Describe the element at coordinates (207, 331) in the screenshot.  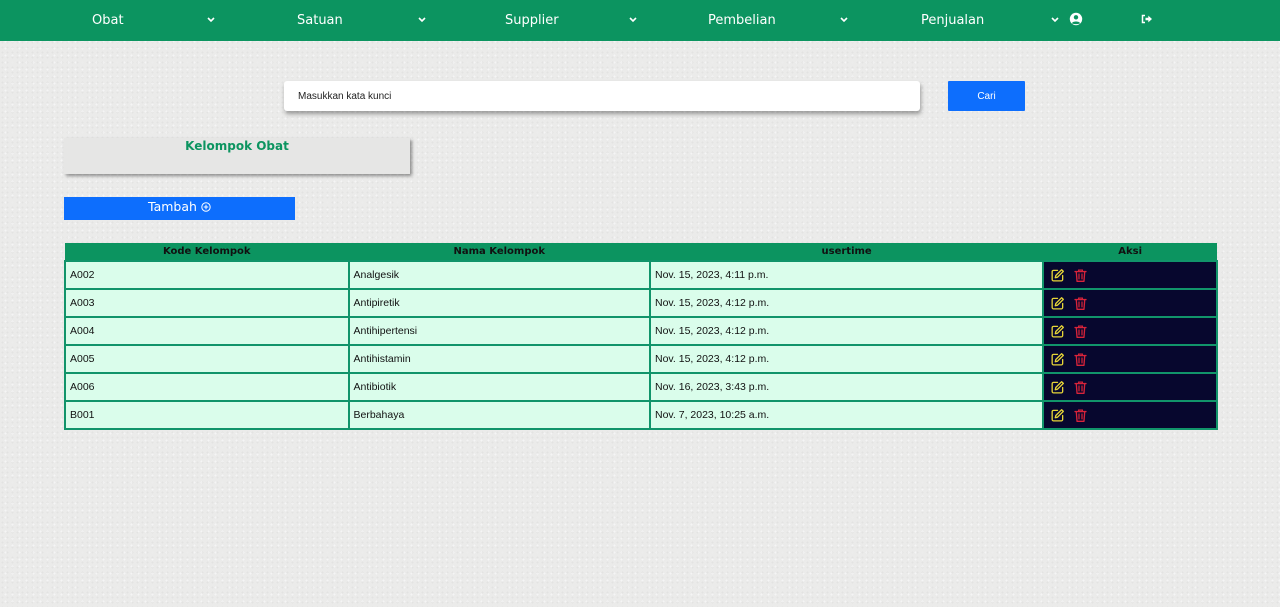
I see `cell-kode: A004` at that location.